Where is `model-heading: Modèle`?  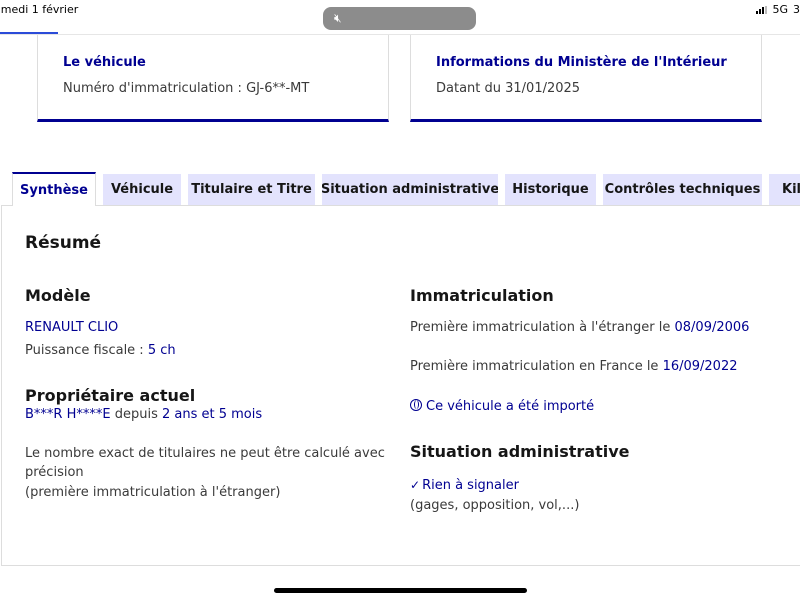 model-heading: Modèle is located at coordinates (58, 295).